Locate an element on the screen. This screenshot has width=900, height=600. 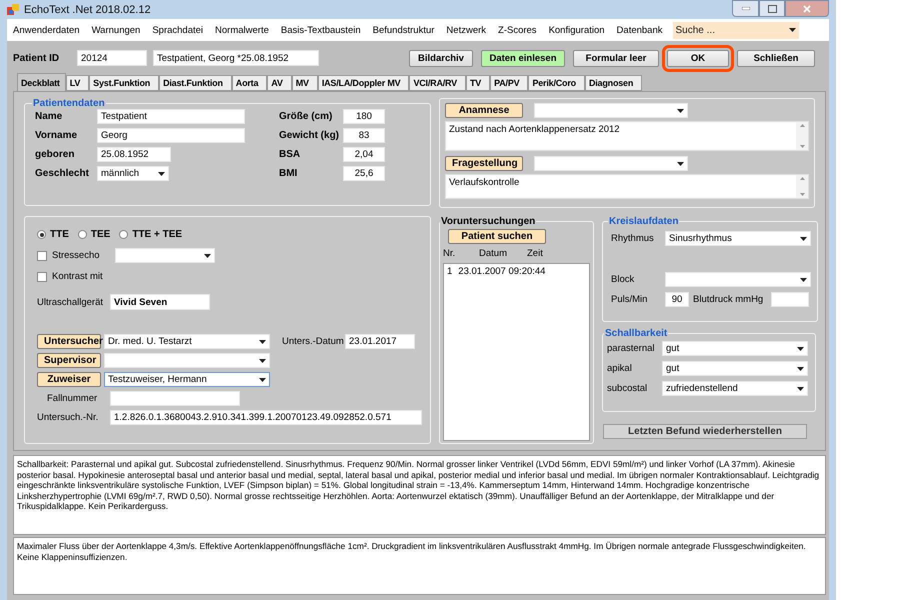
input-field: 1.2.826.0.1.3680043.2.910.341.399.1.20070123.49.092852.0.571 is located at coordinates (266, 417).